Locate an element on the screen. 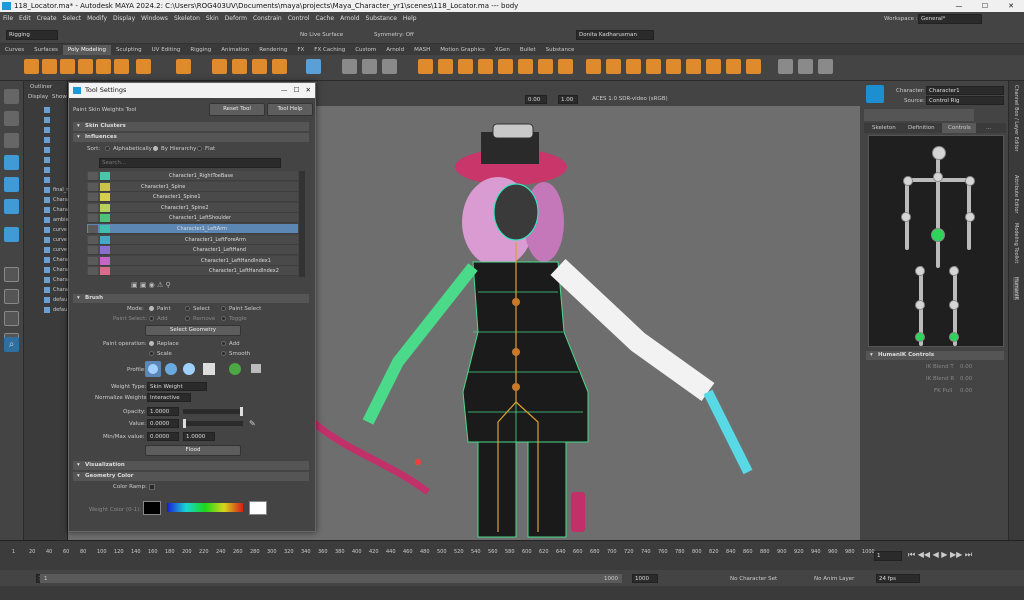 Image resolution: width=1024 pixels, height=600 pixels. menu-help: Help is located at coordinates (410, 19).